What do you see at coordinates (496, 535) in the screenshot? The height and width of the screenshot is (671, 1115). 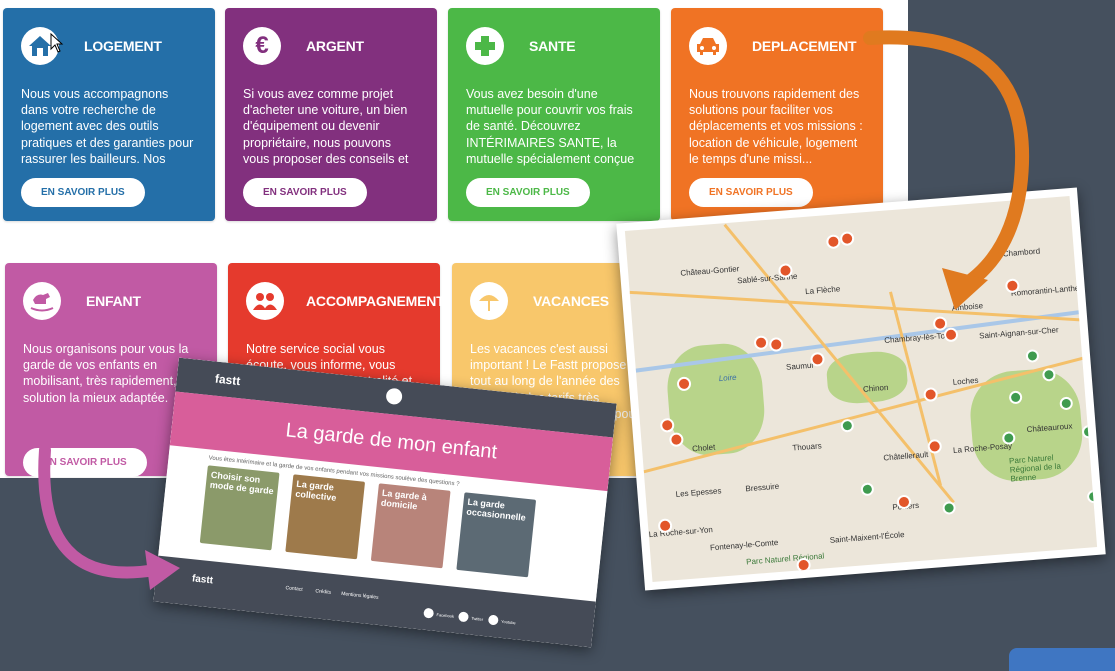 I see `tile-occasionnelle: La garde occasionnelle` at bounding box center [496, 535].